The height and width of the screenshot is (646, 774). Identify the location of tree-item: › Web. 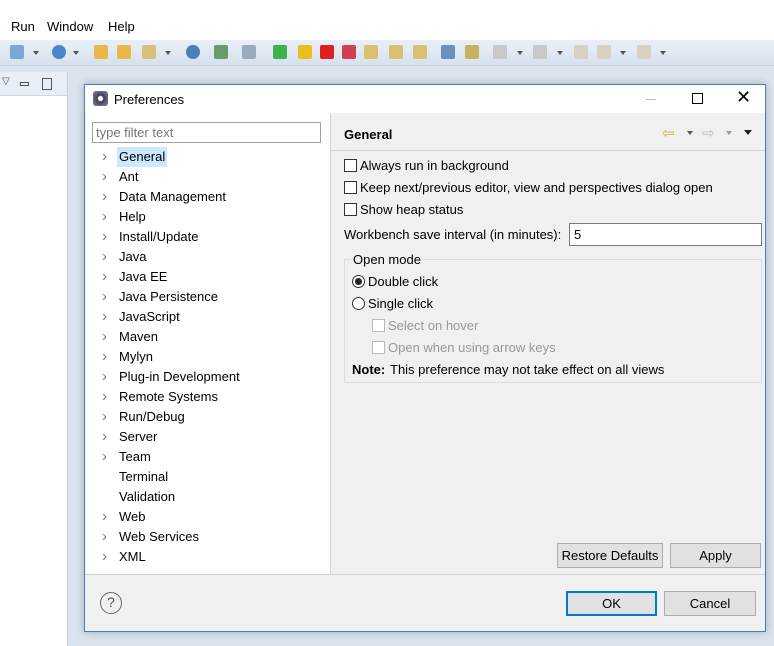
(210, 517).